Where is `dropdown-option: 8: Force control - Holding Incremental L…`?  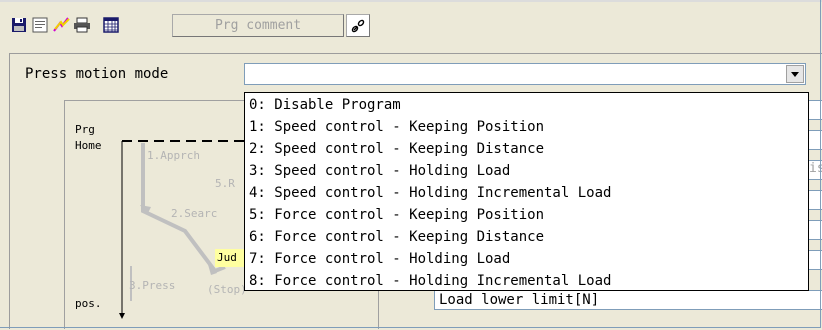 dropdown-option: 8: Force control - Holding Incremental L… is located at coordinates (526, 281).